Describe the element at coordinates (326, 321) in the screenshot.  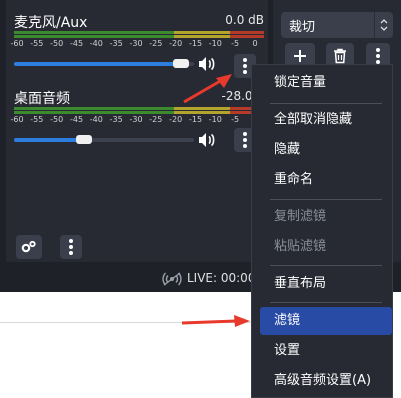
I see `menu-item-filters: 滤镜` at that location.